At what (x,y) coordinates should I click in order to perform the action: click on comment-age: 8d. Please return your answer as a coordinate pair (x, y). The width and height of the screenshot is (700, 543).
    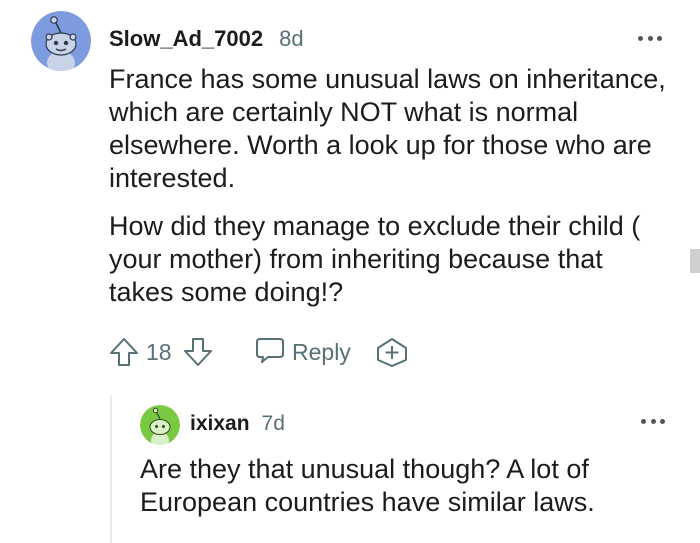
    Looking at the image, I should click on (291, 38).